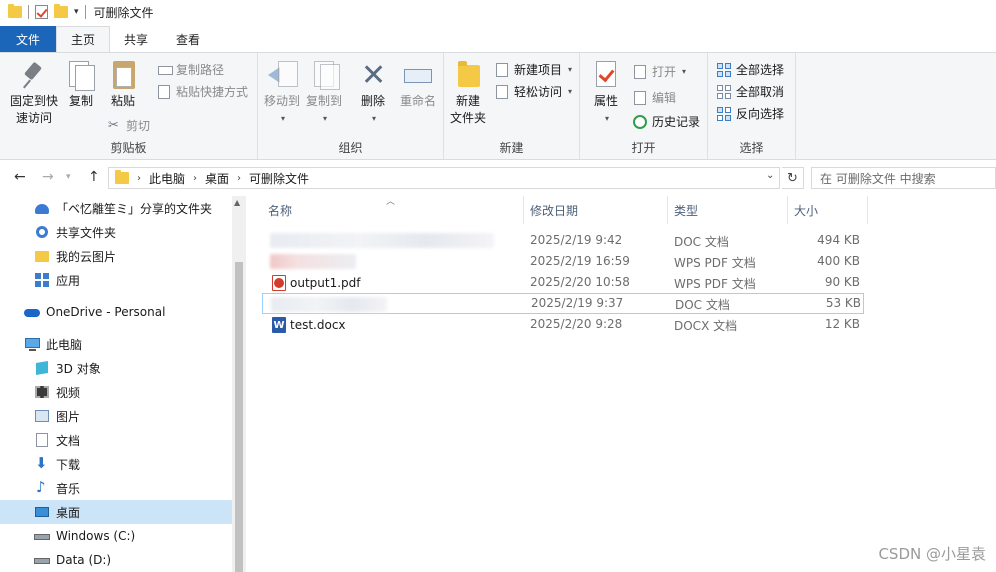  I want to click on cube-icon, so click(42, 368).